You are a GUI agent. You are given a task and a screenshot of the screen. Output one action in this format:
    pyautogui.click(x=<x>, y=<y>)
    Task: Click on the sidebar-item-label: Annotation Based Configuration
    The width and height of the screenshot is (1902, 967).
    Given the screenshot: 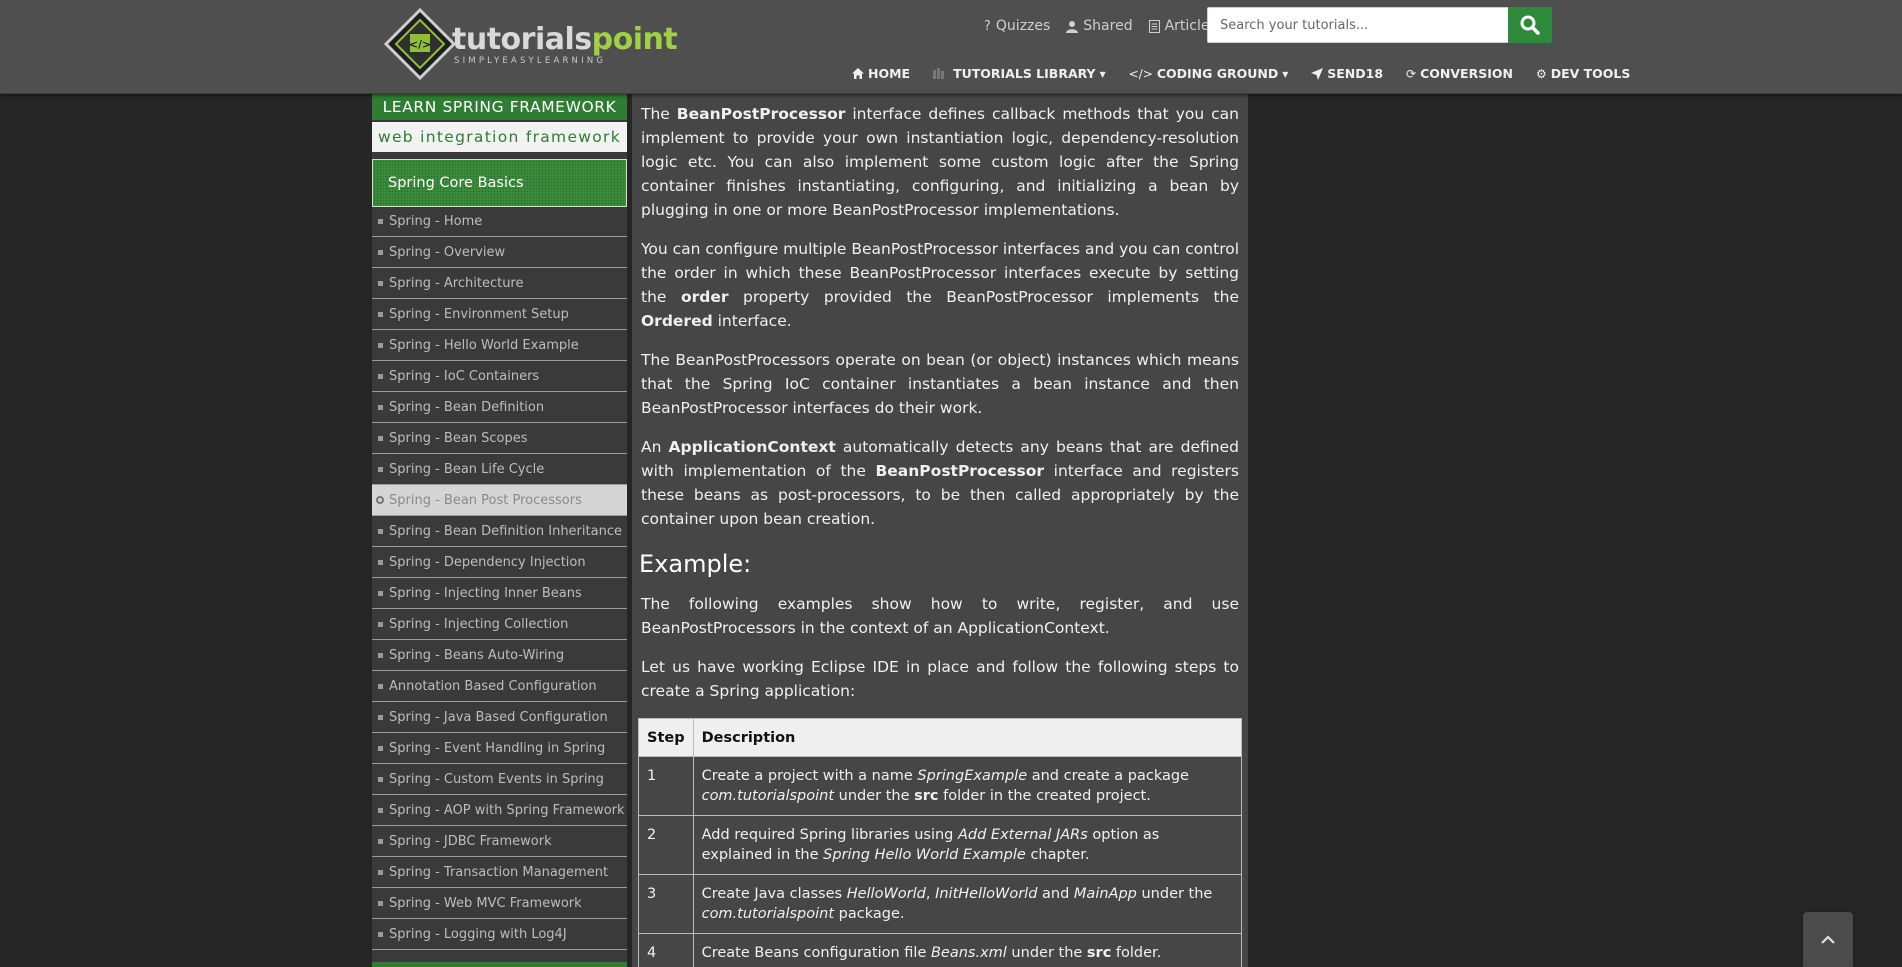 What is the action you would take?
    pyautogui.click(x=493, y=686)
    